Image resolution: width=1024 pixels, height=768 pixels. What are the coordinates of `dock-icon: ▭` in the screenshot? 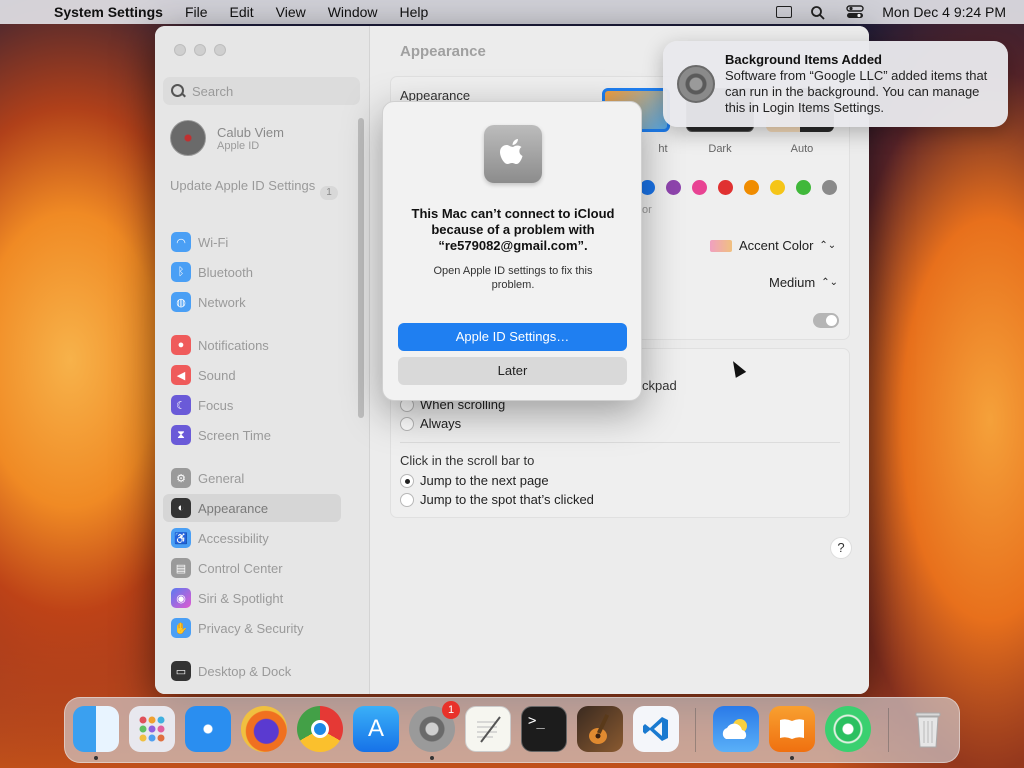 It's located at (181, 671).